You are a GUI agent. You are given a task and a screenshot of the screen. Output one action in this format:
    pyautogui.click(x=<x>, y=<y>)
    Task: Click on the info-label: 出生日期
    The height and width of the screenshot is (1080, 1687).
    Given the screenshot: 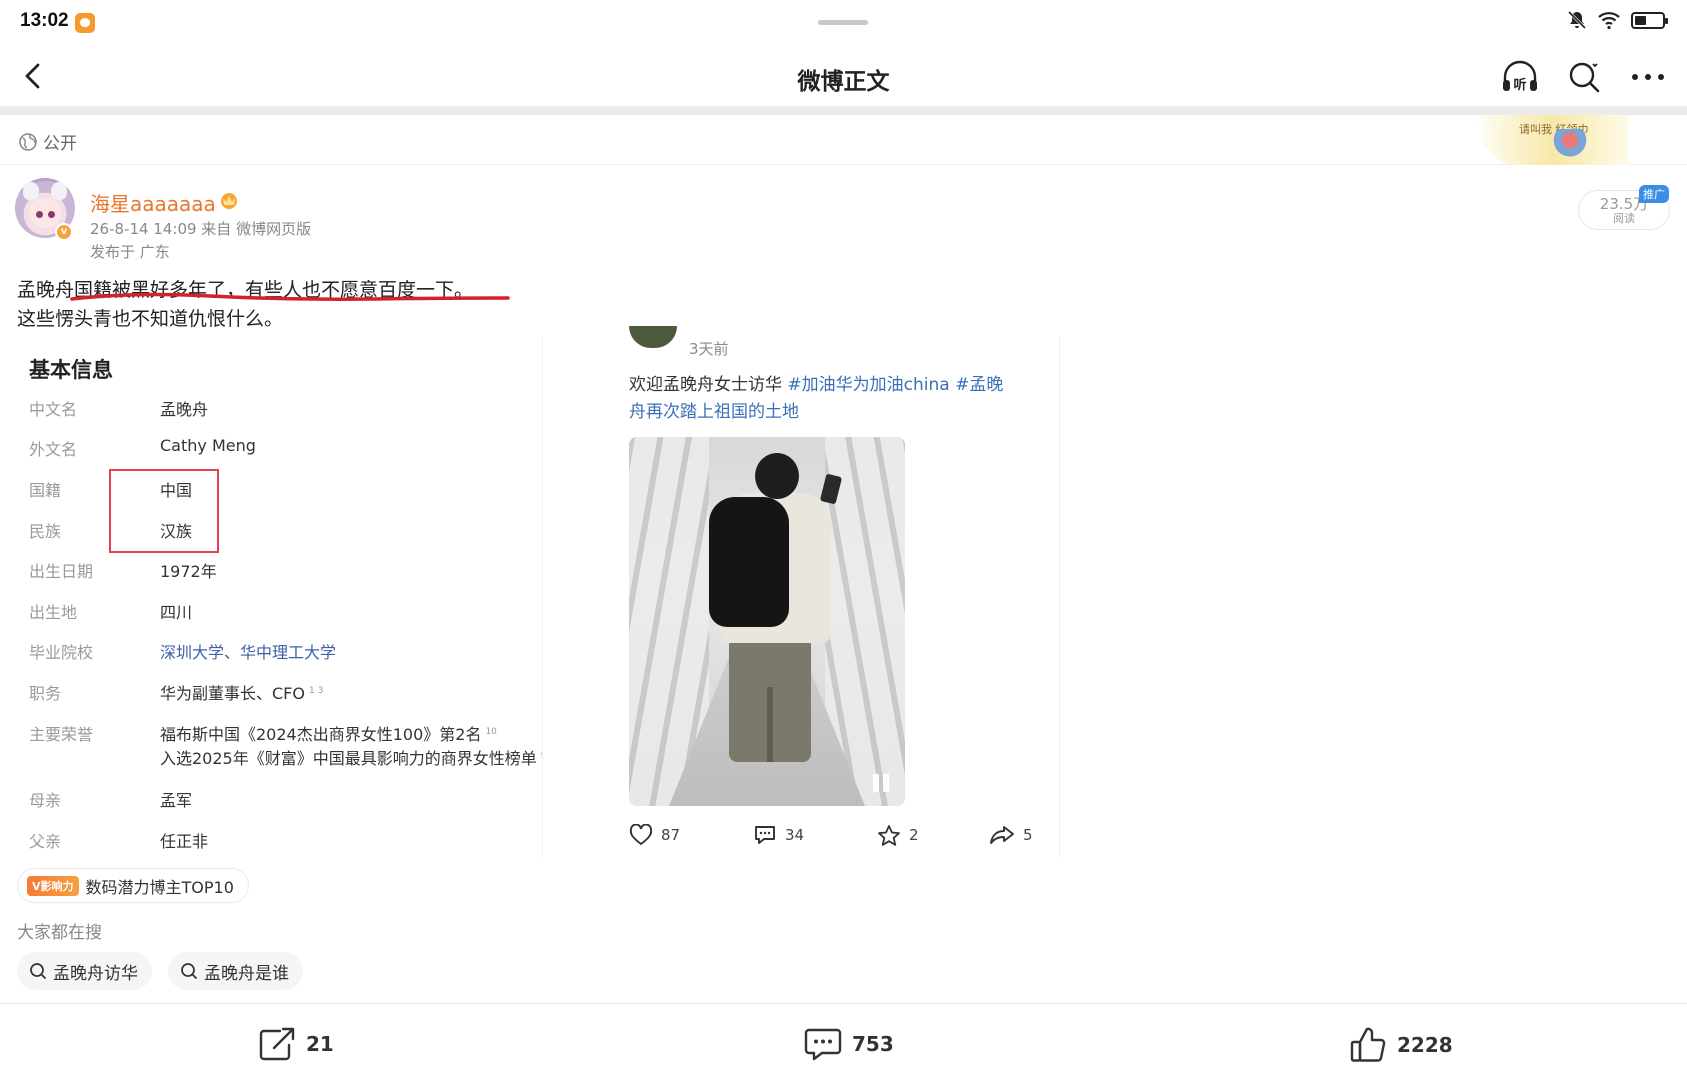 What is the action you would take?
    pyautogui.click(x=61, y=571)
    